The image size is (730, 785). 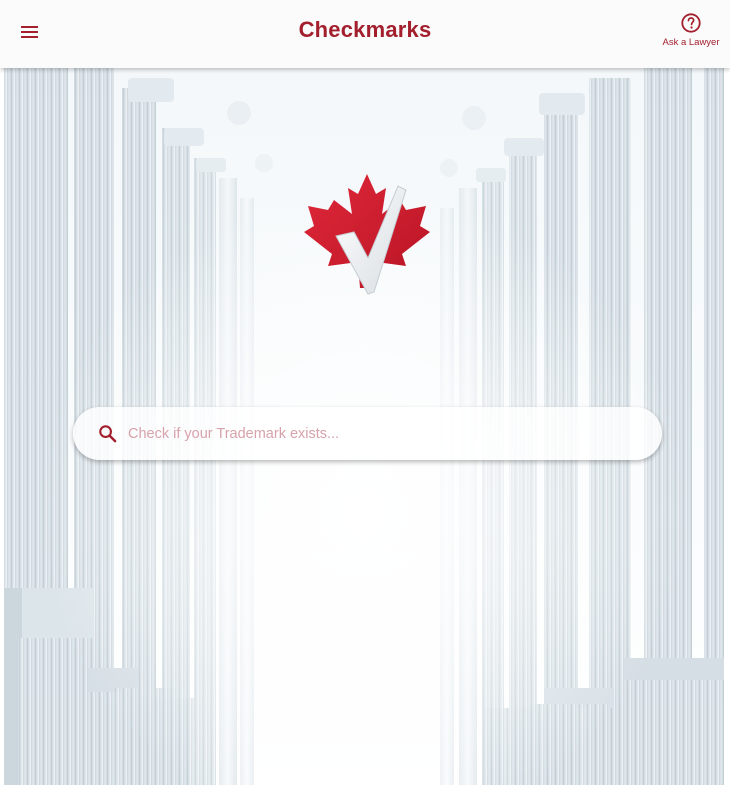 I want to click on search-bar, so click(x=367, y=433).